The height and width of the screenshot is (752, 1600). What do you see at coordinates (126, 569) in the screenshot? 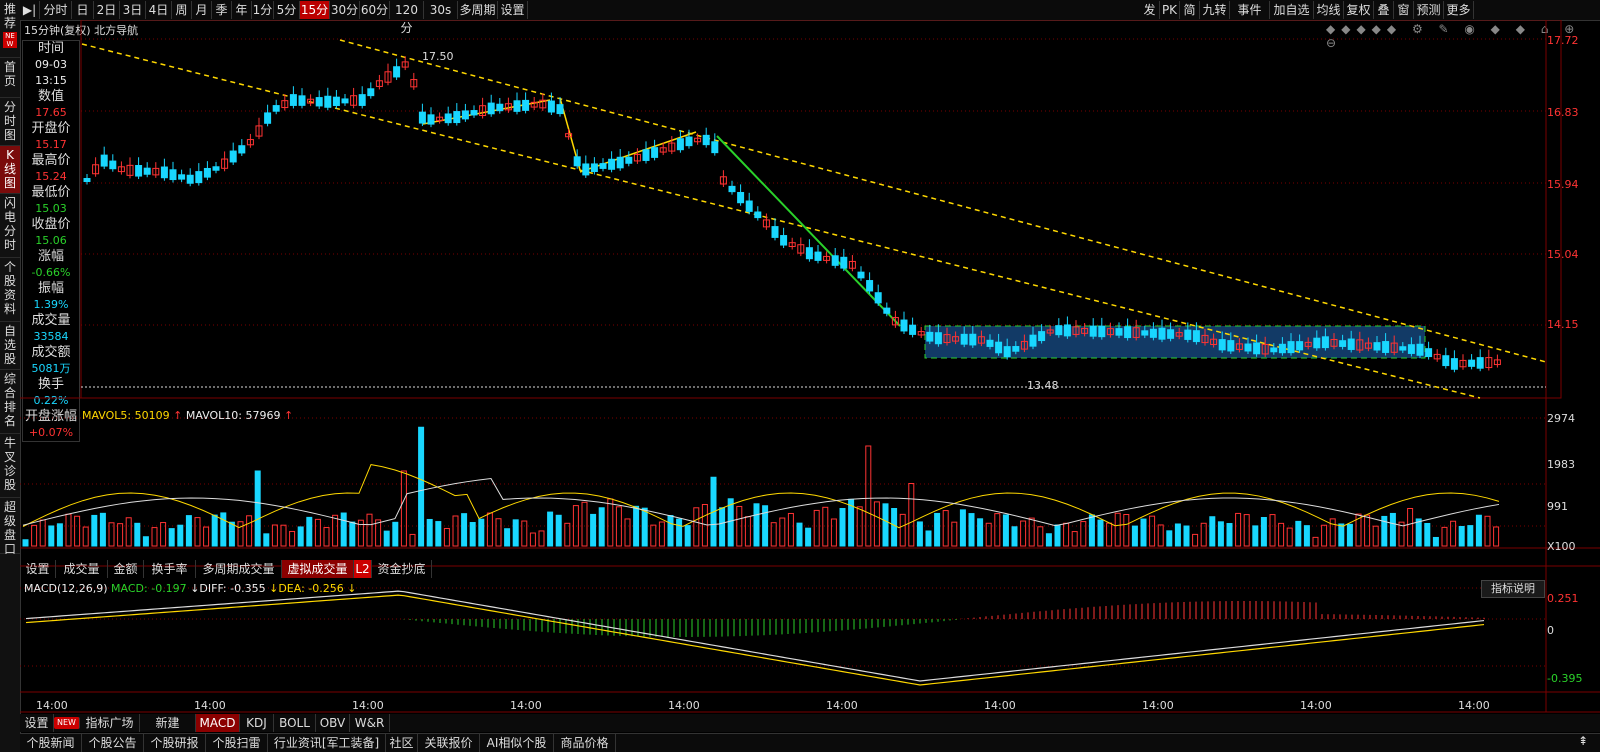
I see `volume-tab-2: 金额` at bounding box center [126, 569].